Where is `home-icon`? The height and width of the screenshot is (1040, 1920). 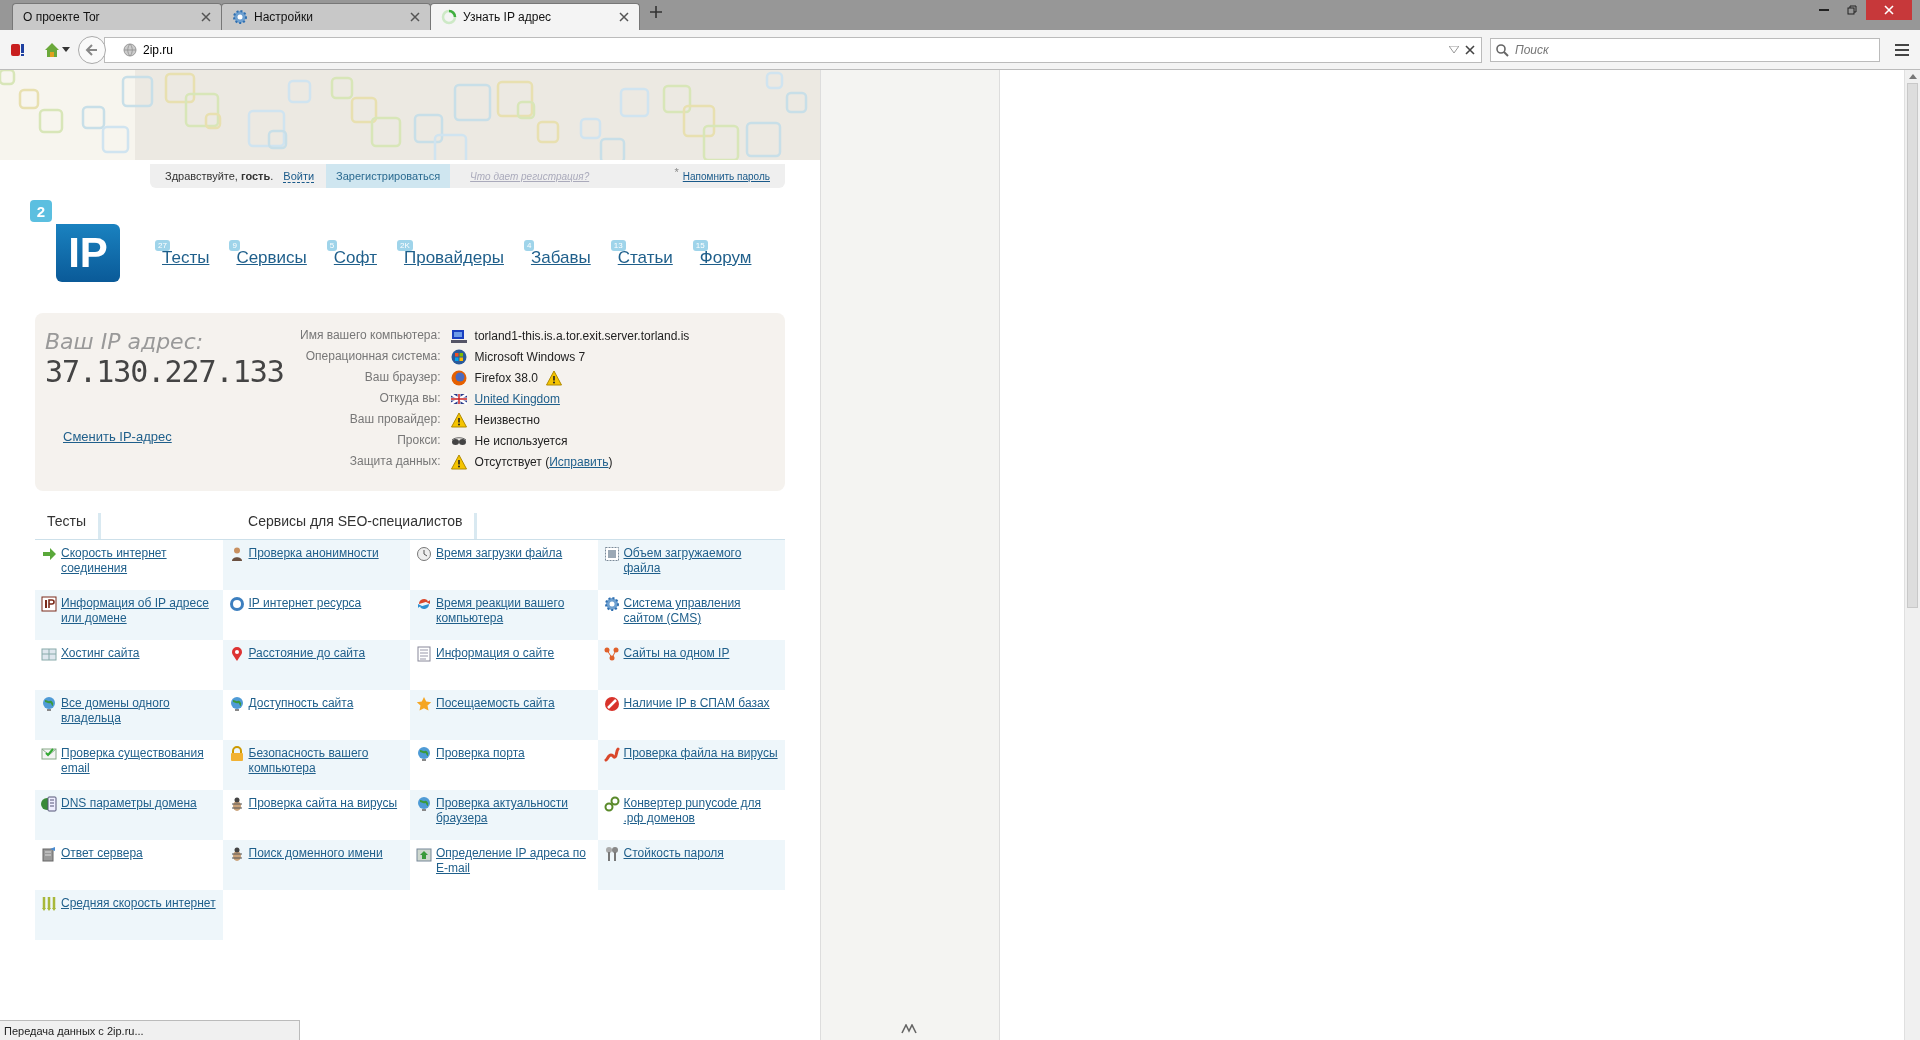 home-icon is located at coordinates (52, 49).